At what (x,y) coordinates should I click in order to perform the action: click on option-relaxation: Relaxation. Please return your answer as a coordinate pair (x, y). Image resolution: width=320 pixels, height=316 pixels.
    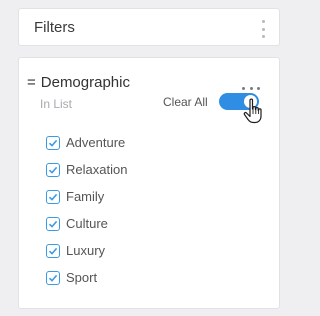
    Looking at the image, I should click on (86, 169).